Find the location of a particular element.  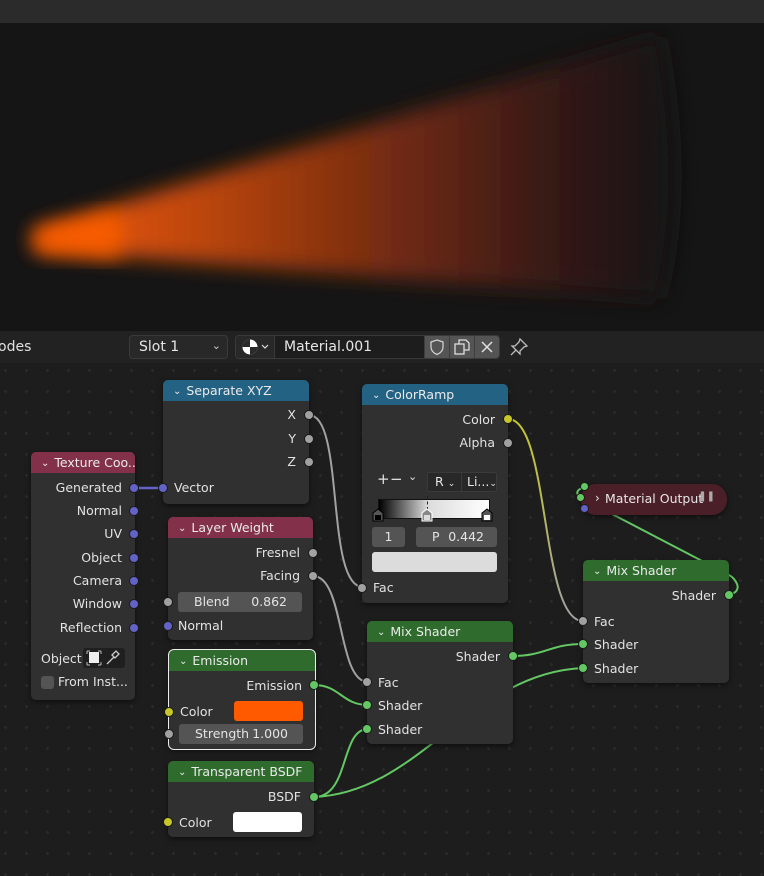

socket-bsdf is located at coordinates (314, 797).